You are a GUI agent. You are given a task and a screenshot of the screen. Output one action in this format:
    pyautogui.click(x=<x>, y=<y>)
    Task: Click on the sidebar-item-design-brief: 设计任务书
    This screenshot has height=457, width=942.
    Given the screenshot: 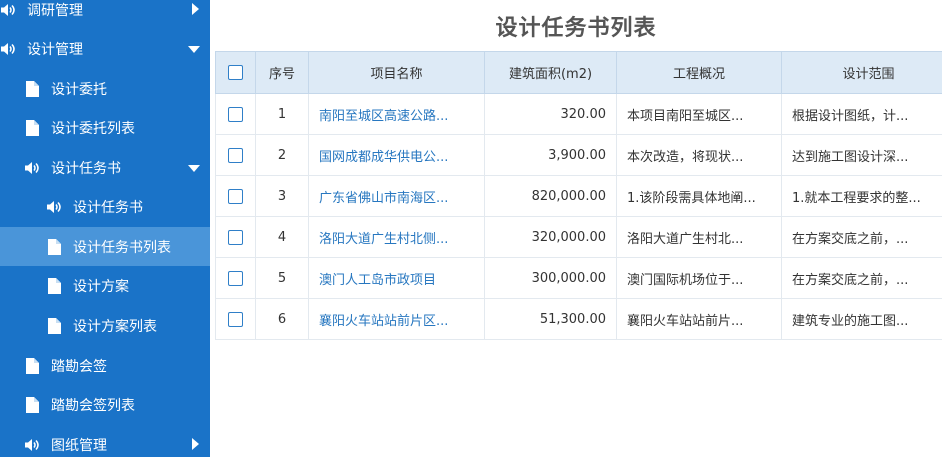 What is the action you would take?
    pyautogui.click(x=105, y=167)
    